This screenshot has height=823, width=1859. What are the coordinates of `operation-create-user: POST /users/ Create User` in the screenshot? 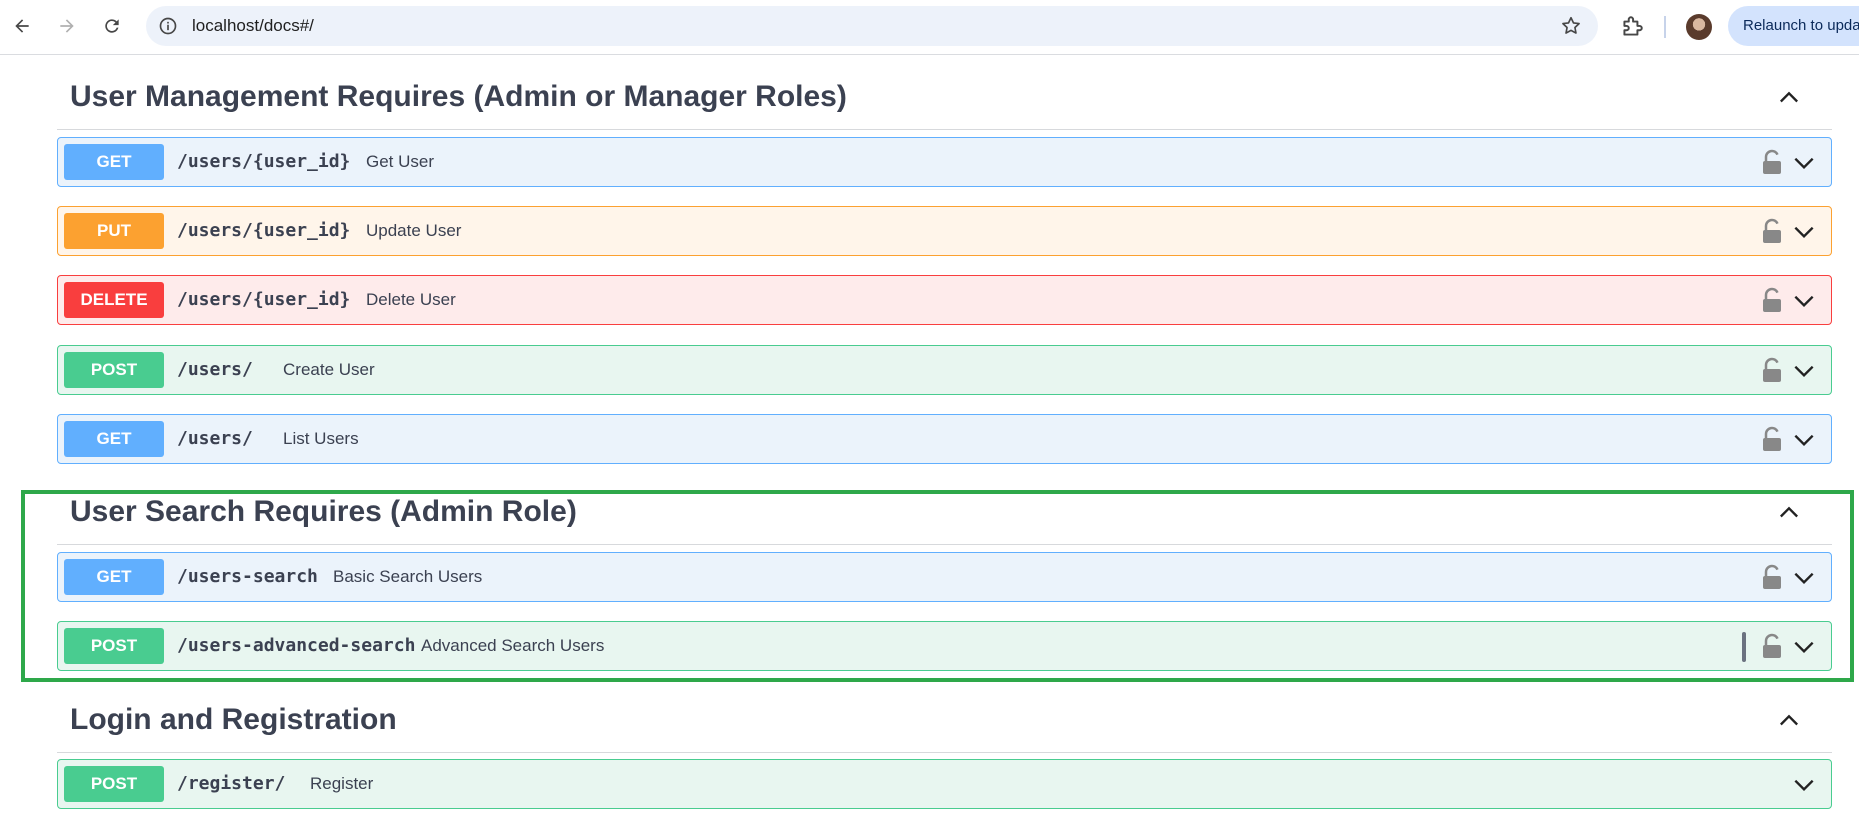 It's located at (944, 370).